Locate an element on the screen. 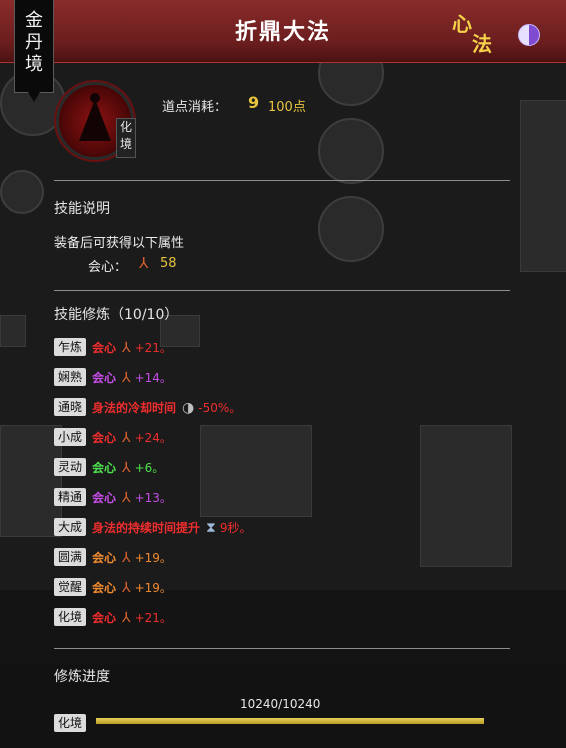 This screenshot has height=748, width=566. training-row: 小成 会心 ⅄ +24。 is located at coordinates (113, 438).